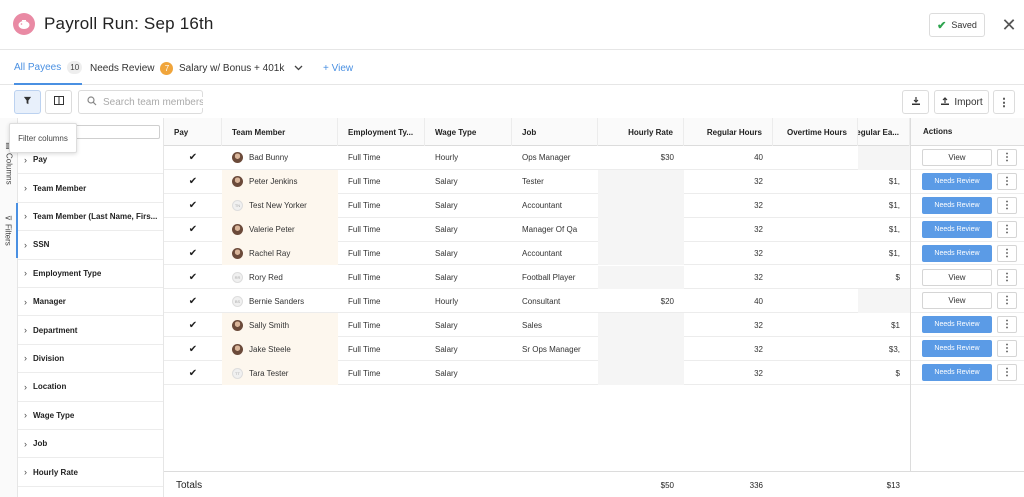 The width and height of the screenshot is (1024, 497). Describe the element at coordinates (758, 230) in the screenshot. I see `hours-cell: 32` at that location.